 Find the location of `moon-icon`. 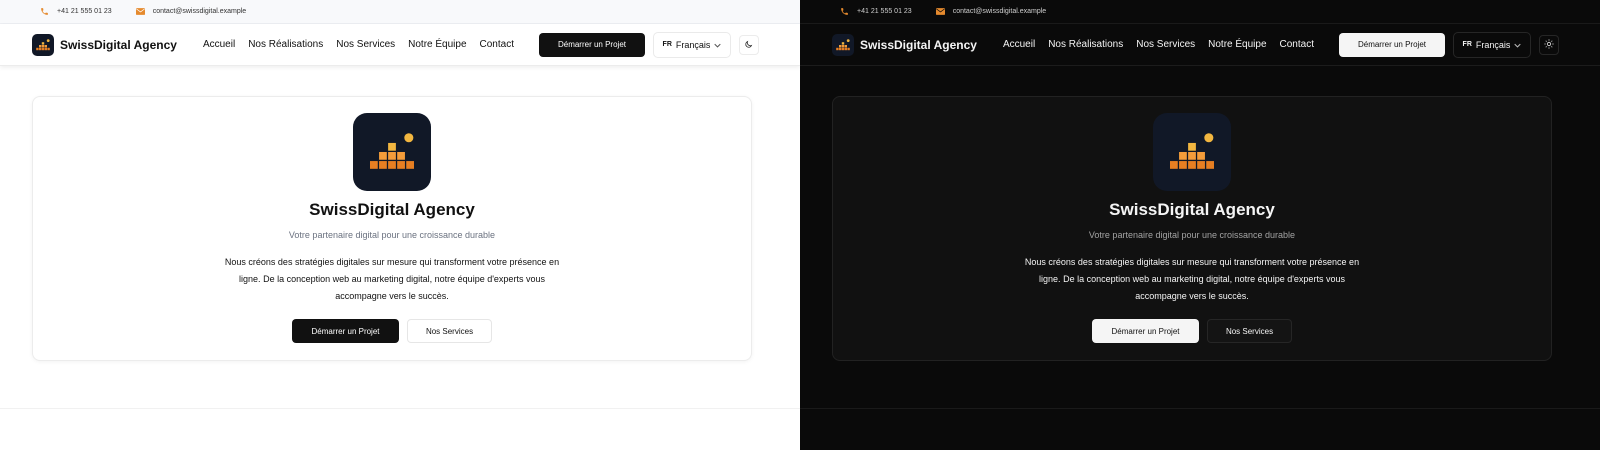

moon-icon is located at coordinates (748, 45).